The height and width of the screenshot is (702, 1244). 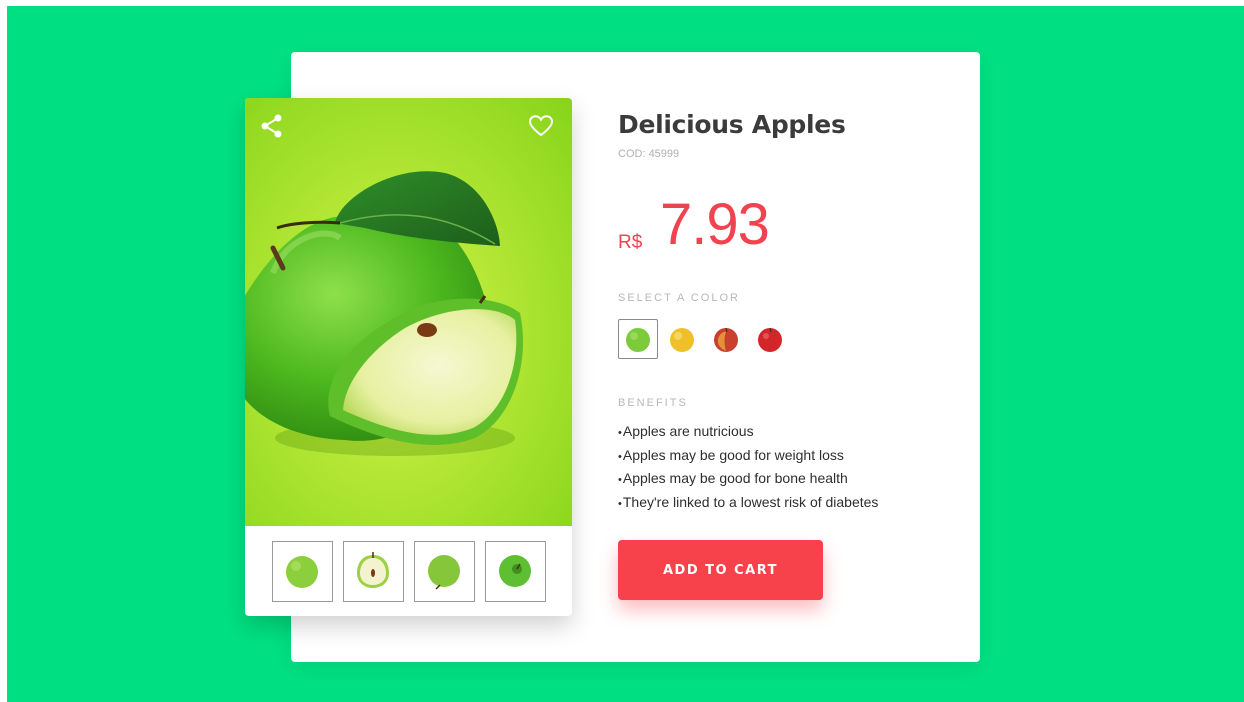 I want to click on product-code-value: 45999, so click(x=664, y=154).